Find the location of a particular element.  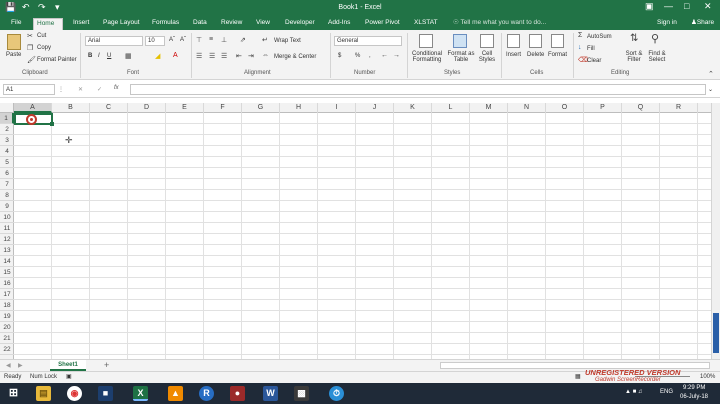

vertical-scrollbar is located at coordinates (715, 231).